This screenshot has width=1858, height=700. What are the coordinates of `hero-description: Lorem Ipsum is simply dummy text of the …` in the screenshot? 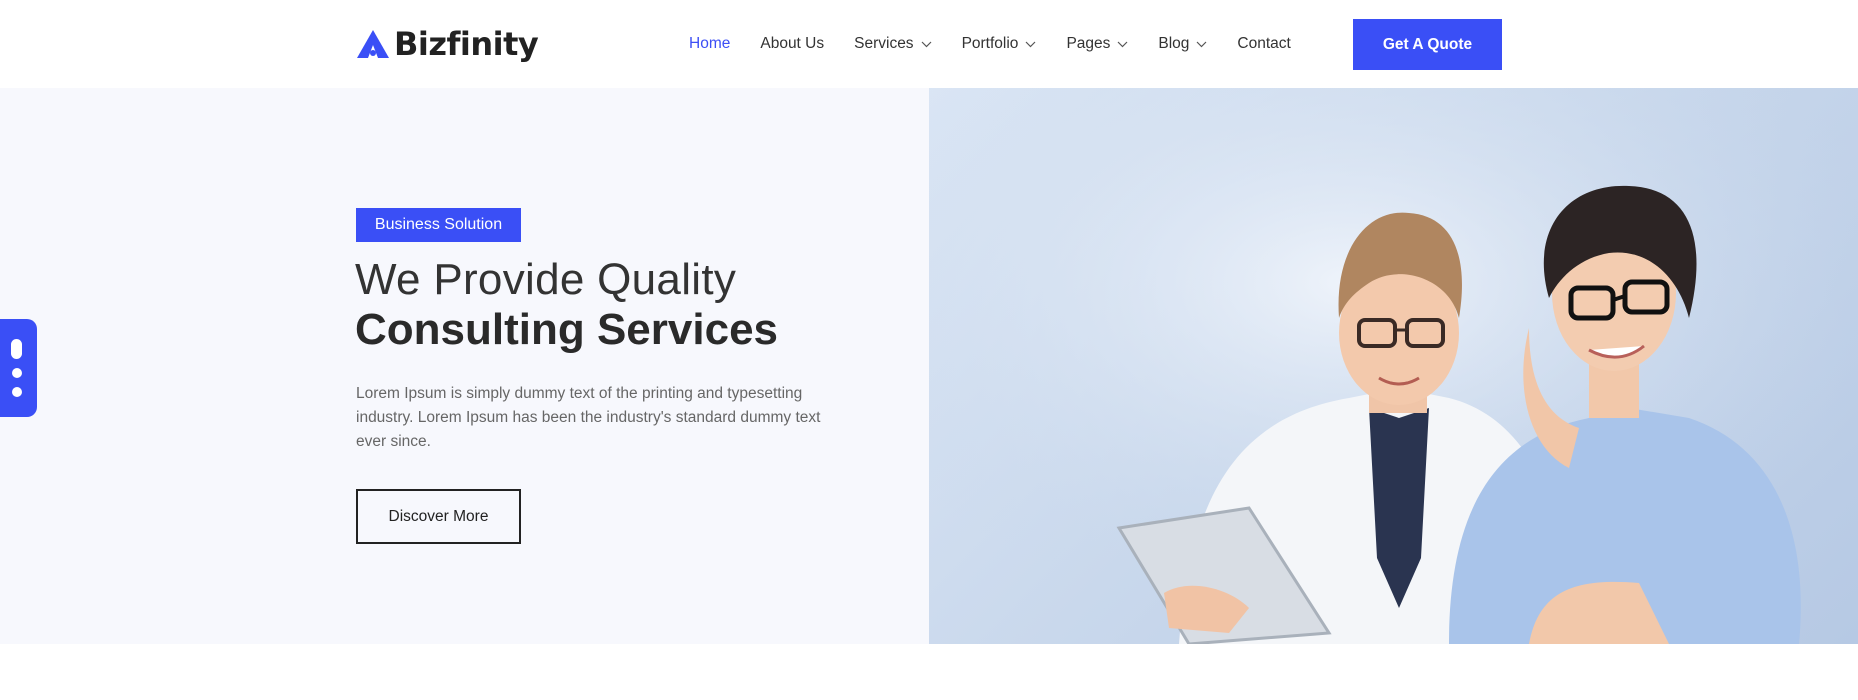 It's located at (588, 417).